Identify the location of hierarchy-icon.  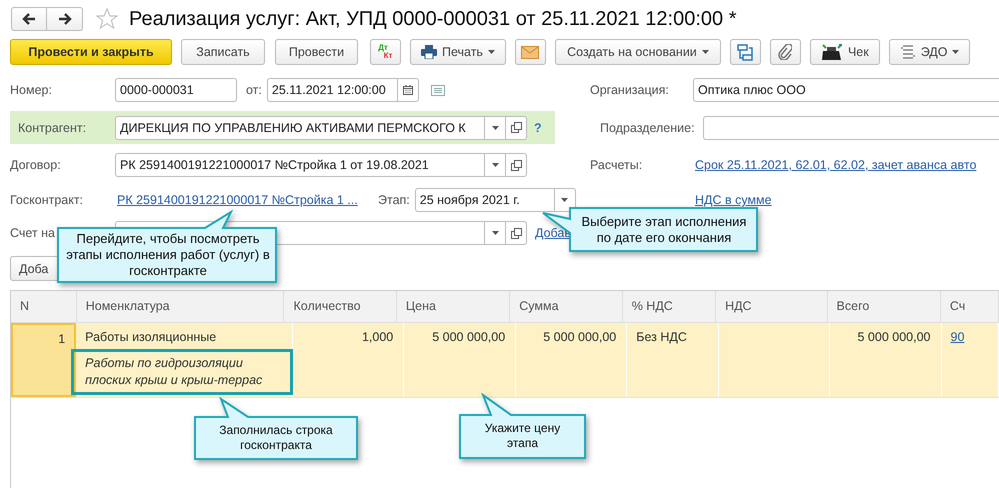
(745, 52).